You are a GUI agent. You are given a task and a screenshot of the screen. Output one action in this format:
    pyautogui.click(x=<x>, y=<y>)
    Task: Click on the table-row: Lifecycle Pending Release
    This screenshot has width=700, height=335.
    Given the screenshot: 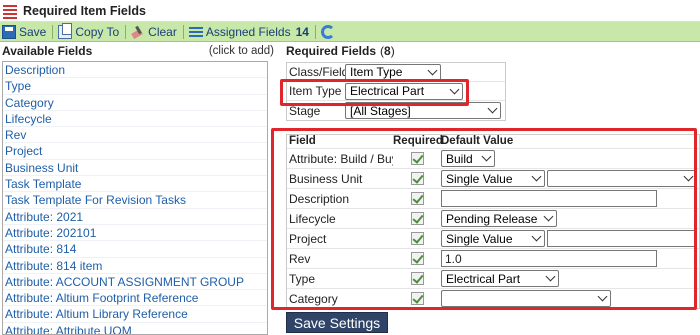 What is the action you would take?
    pyautogui.click(x=493, y=218)
    